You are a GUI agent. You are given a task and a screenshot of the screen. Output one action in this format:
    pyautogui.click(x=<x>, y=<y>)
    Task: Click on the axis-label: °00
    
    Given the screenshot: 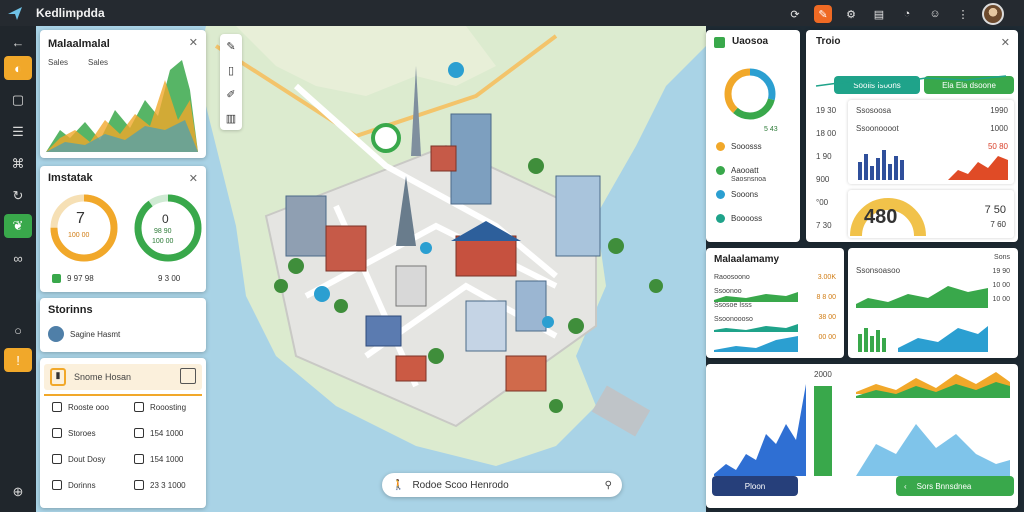 What is the action you would take?
    pyautogui.click(x=822, y=202)
    